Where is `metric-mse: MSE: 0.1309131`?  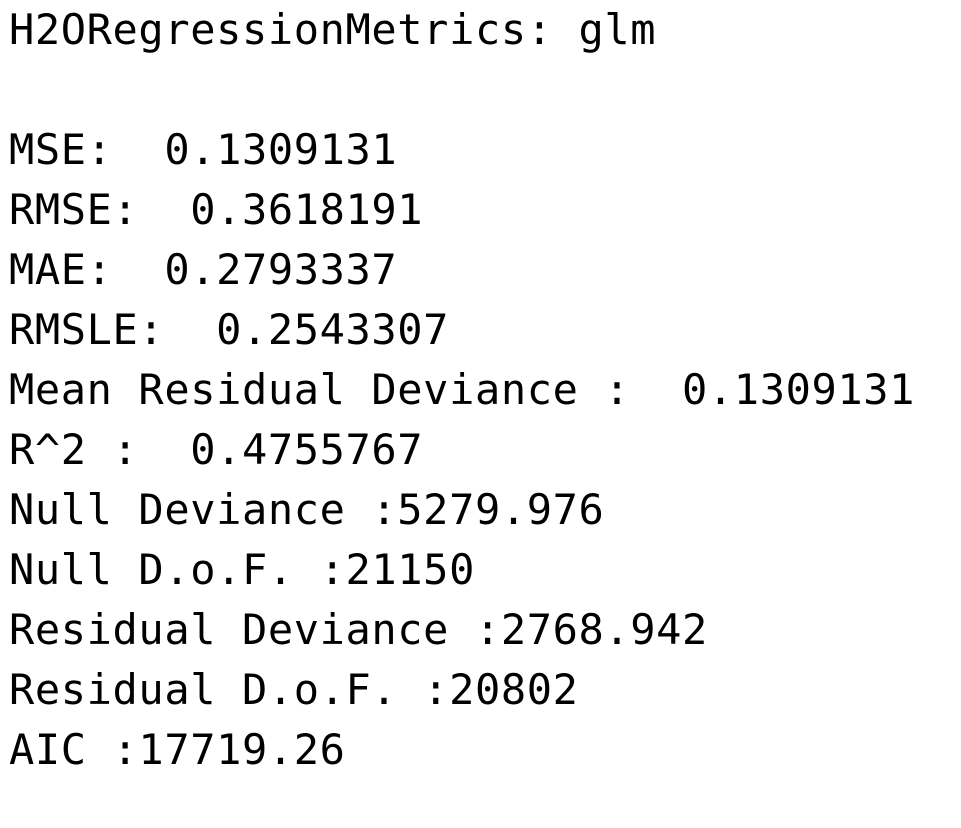 metric-mse: MSE: 0.1309131 is located at coordinates (203, 149).